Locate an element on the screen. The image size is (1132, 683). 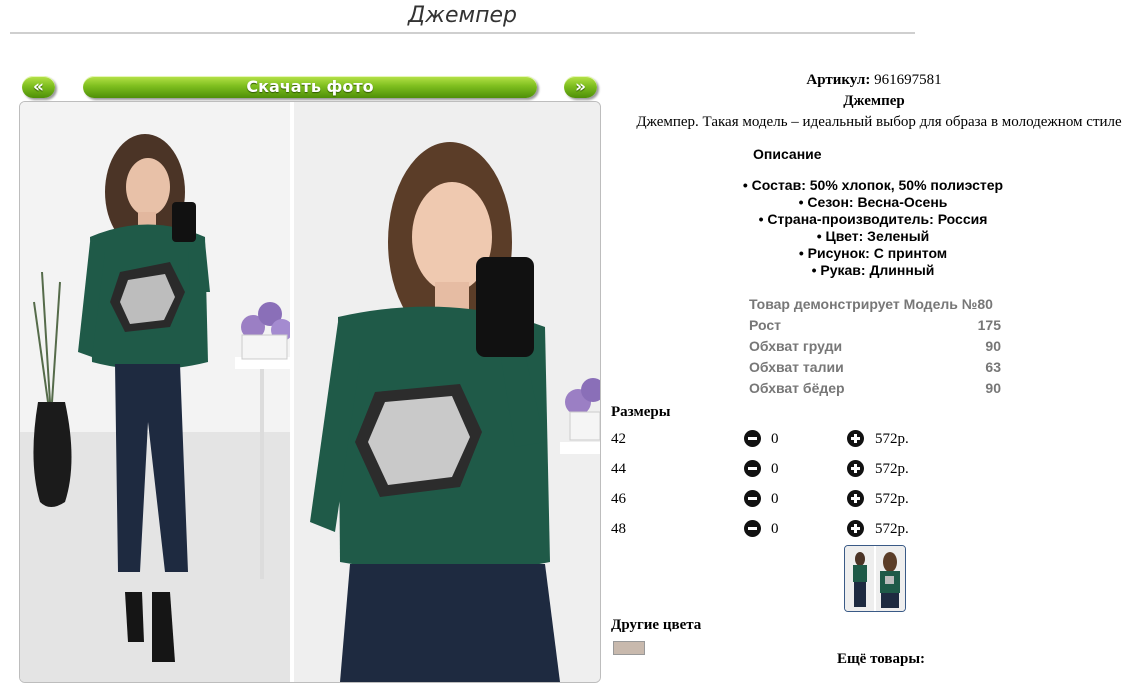
description-heading: Описание is located at coordinates (787, 154).